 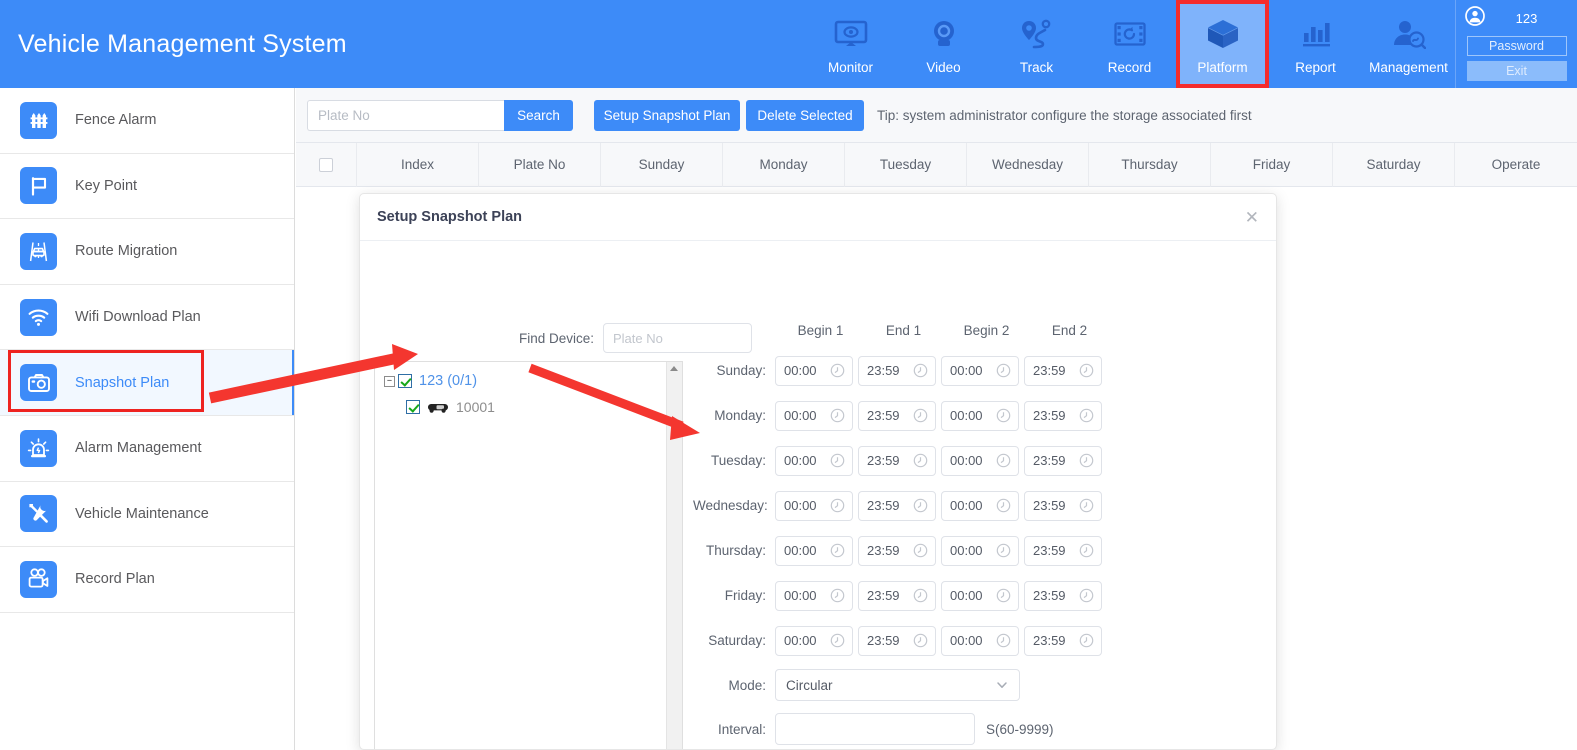 I want to click on column-tuesday: Tuesday, so click(x=906, y=164).